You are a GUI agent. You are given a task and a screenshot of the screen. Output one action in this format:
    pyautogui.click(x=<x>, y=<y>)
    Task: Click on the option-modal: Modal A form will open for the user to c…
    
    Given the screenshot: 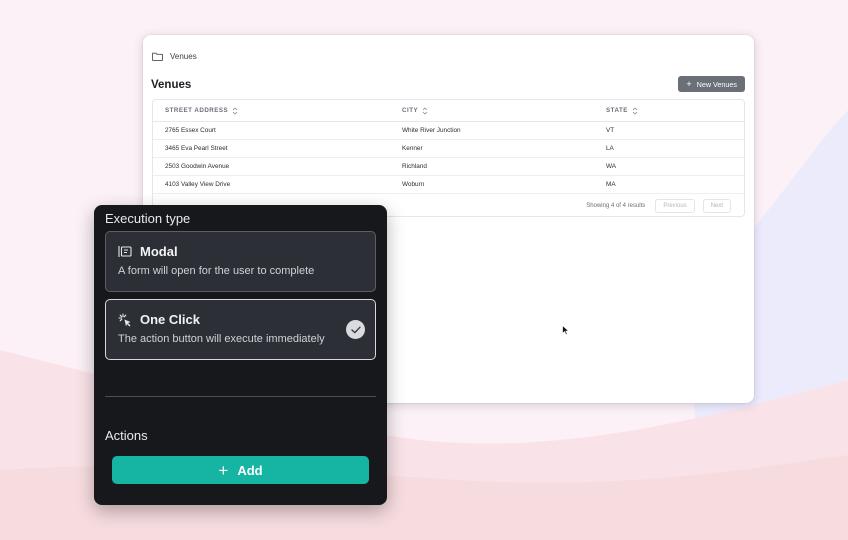 What is the action you would take?
    pyautogui.click(x=240, y=261)
    